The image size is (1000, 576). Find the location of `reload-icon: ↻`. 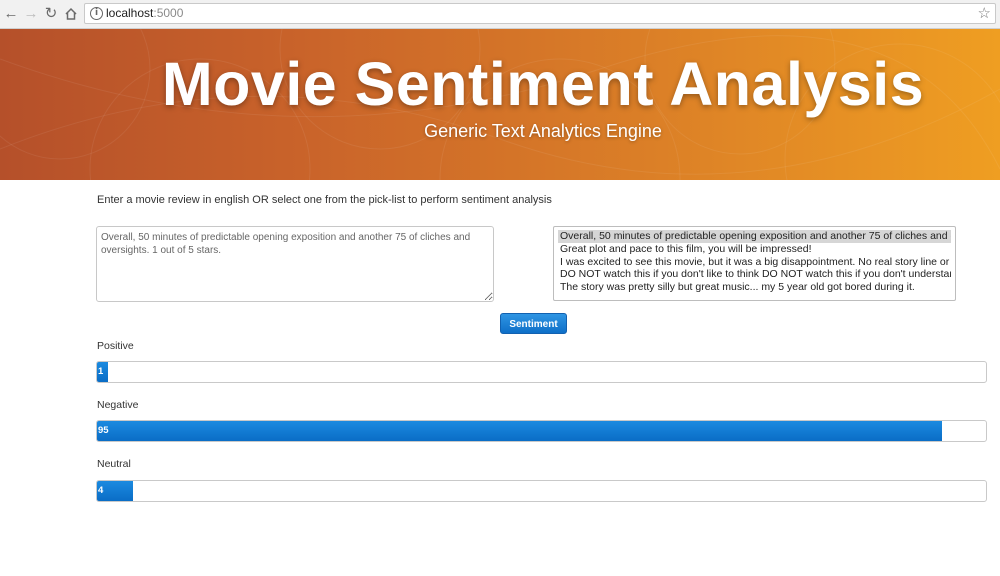

reload-icon: ↻ is located at coordinates (51, 14).